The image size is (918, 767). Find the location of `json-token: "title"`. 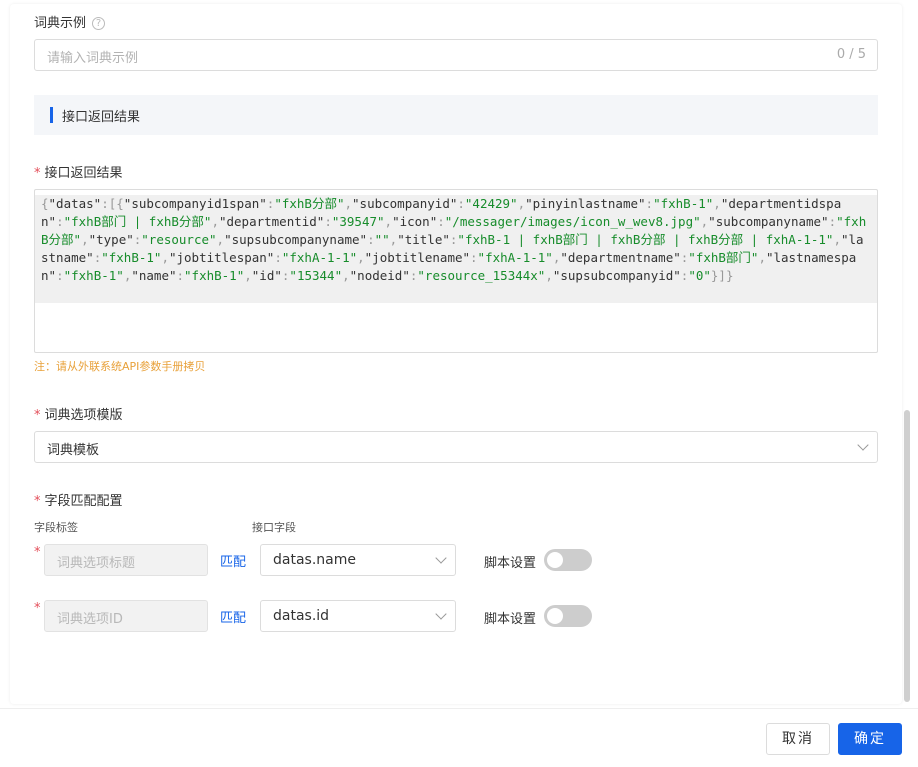

json-token: "title" is located at coordinates (423, 239).